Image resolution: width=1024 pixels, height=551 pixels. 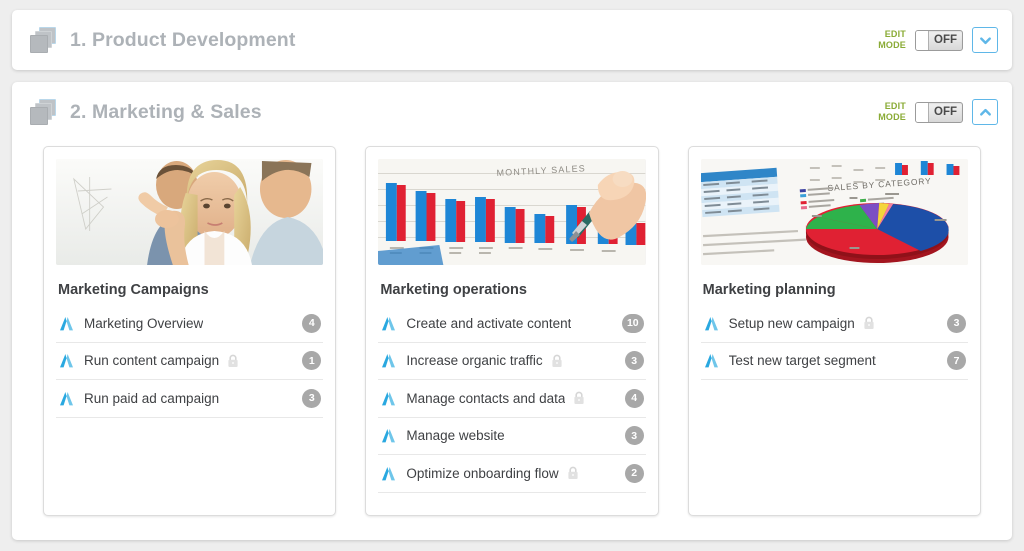 I want to click on task-item: Create and activate content 10, so click(x=512, y=324).